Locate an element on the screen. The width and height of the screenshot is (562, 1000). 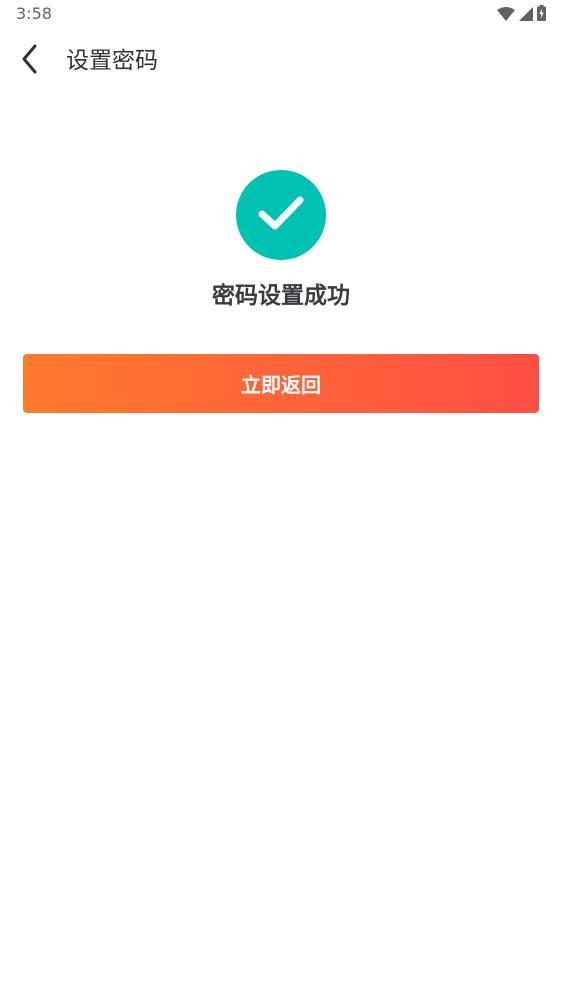
app-bar: 设置密码 is located at coordinates (281, 61).